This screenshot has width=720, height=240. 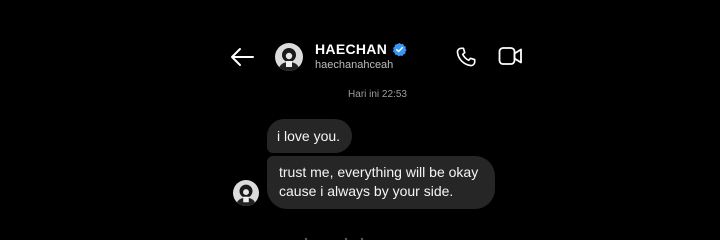 I want to click on message-text: i love you., so click(x=309, y=136).